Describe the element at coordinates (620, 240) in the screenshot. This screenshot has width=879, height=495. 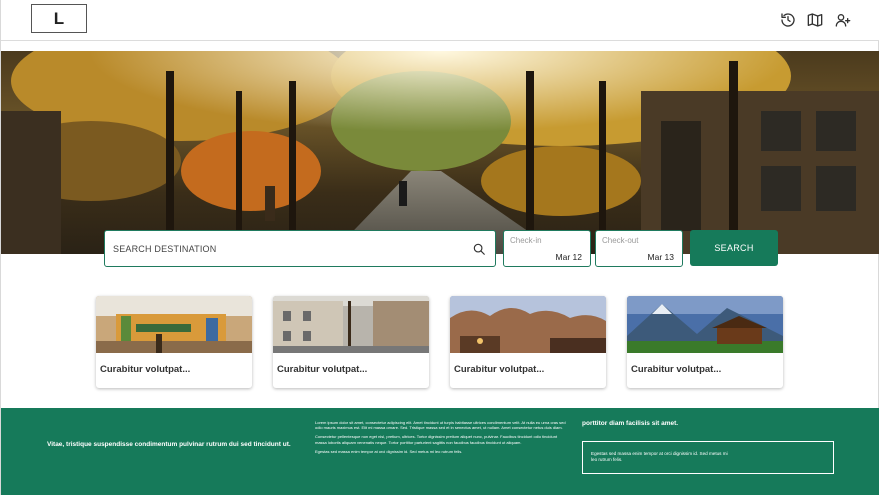
I see `check-out-label: Check-out` at that location.